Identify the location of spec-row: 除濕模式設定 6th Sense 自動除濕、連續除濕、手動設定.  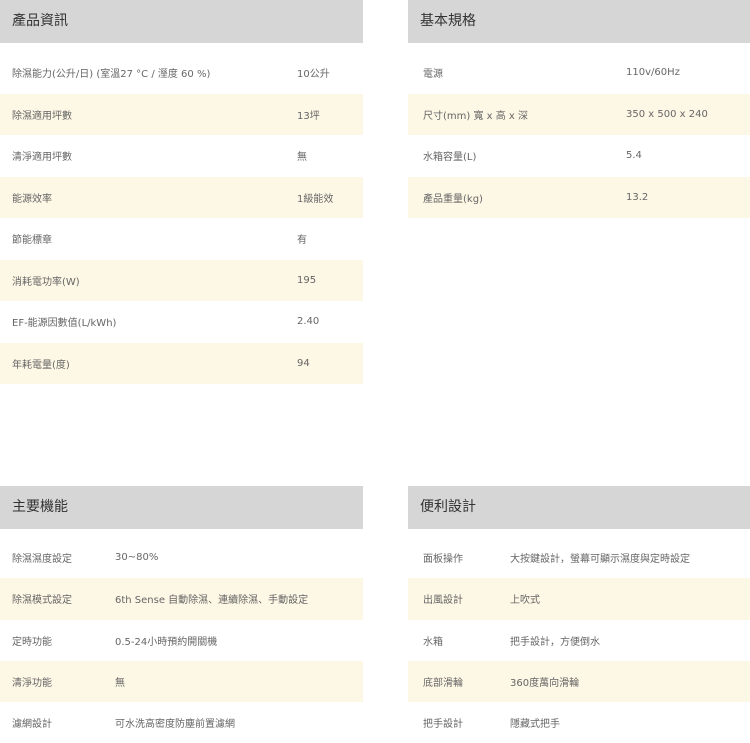
(181, 599).